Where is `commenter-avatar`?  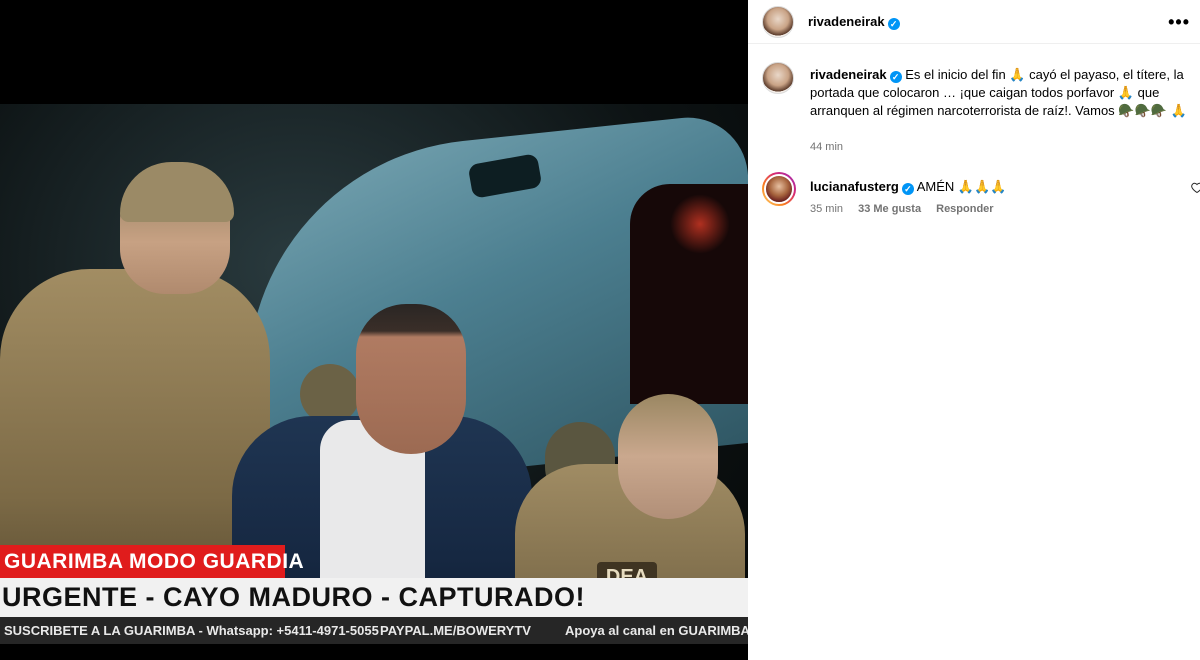
commenter-avatar is located at coordinates (779, 189).